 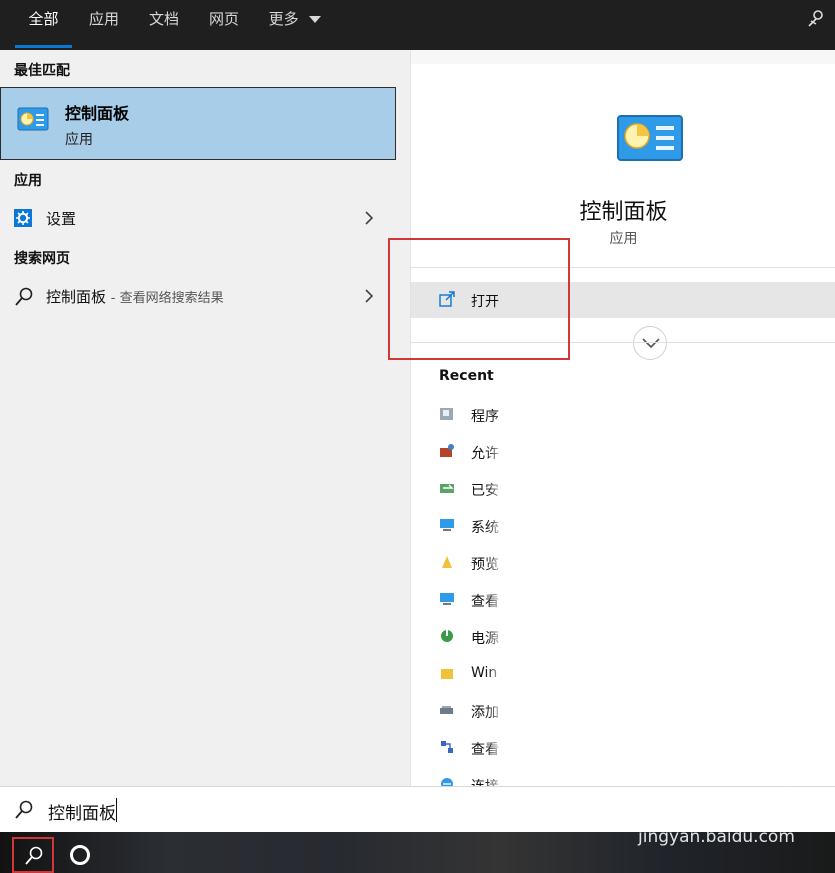 I want to click on tab-documents-label: 文档, so click(x=163, y=19).